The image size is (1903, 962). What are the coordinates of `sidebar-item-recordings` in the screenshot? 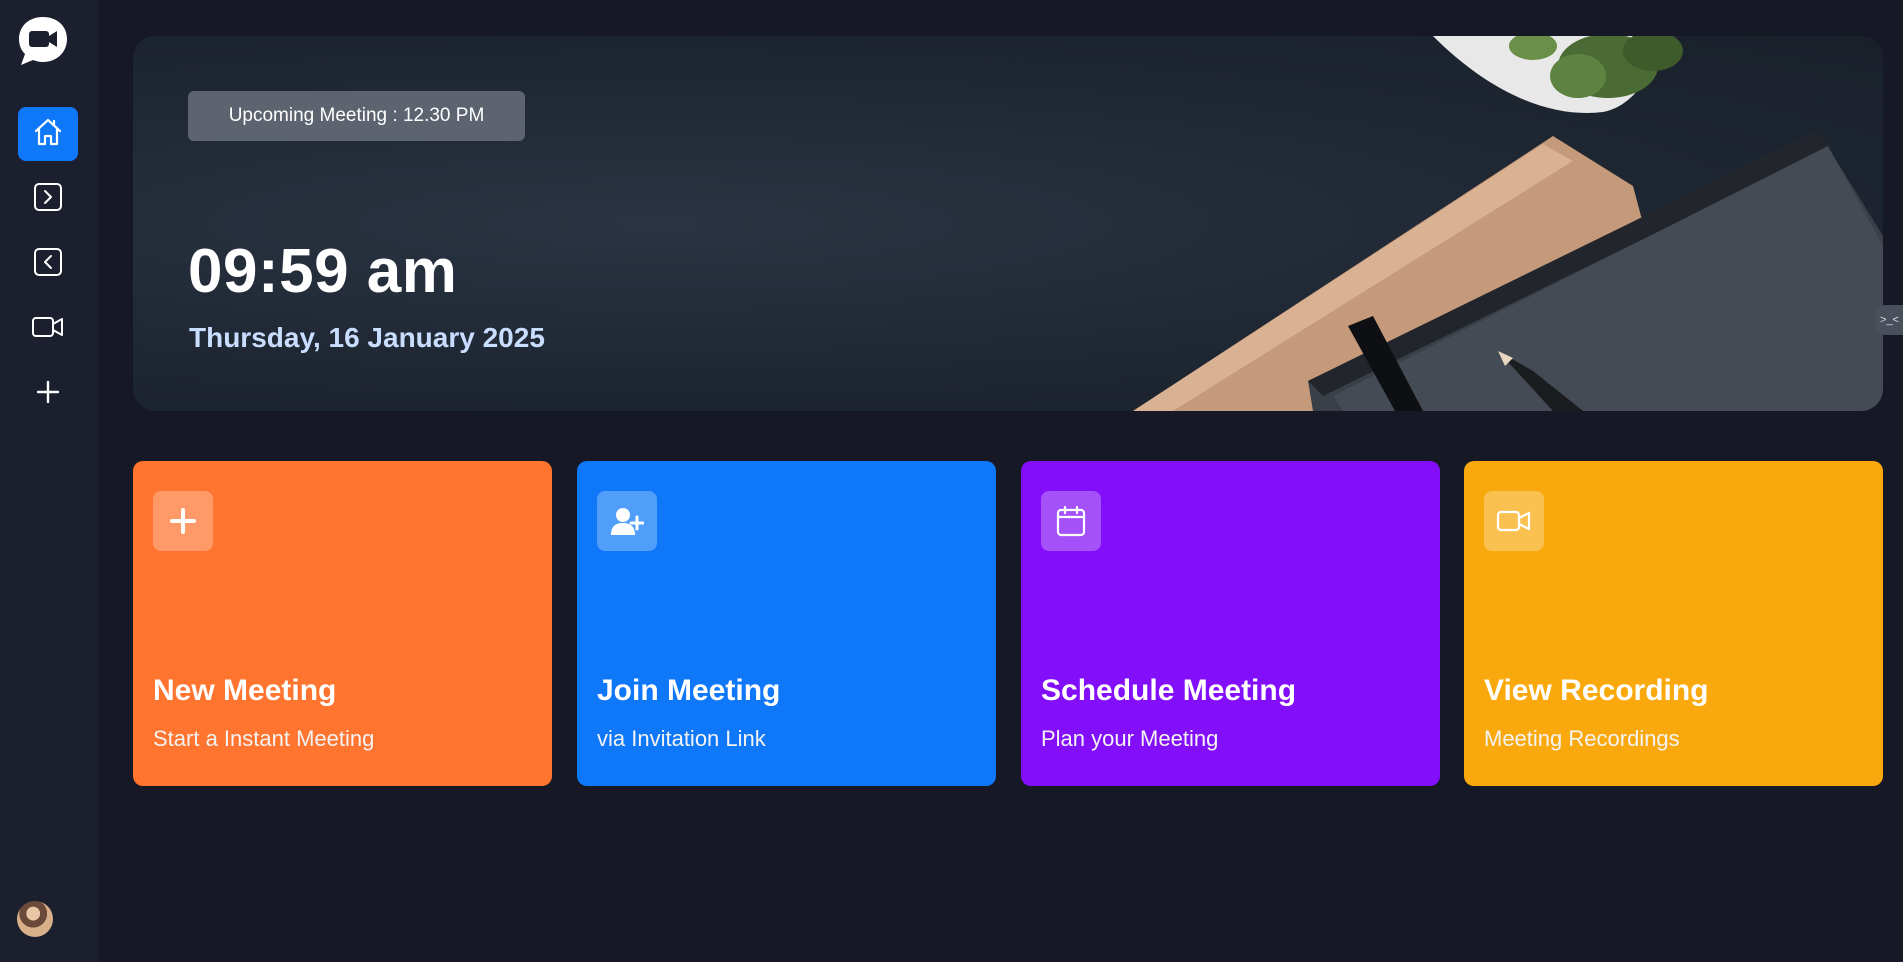 It's located at (48, 329).